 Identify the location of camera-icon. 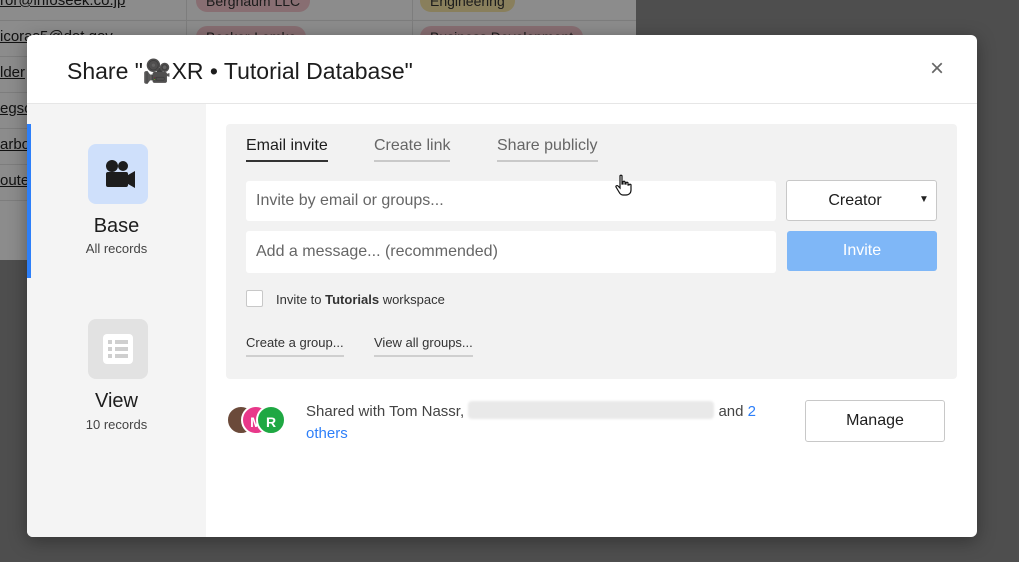
(118, 174).